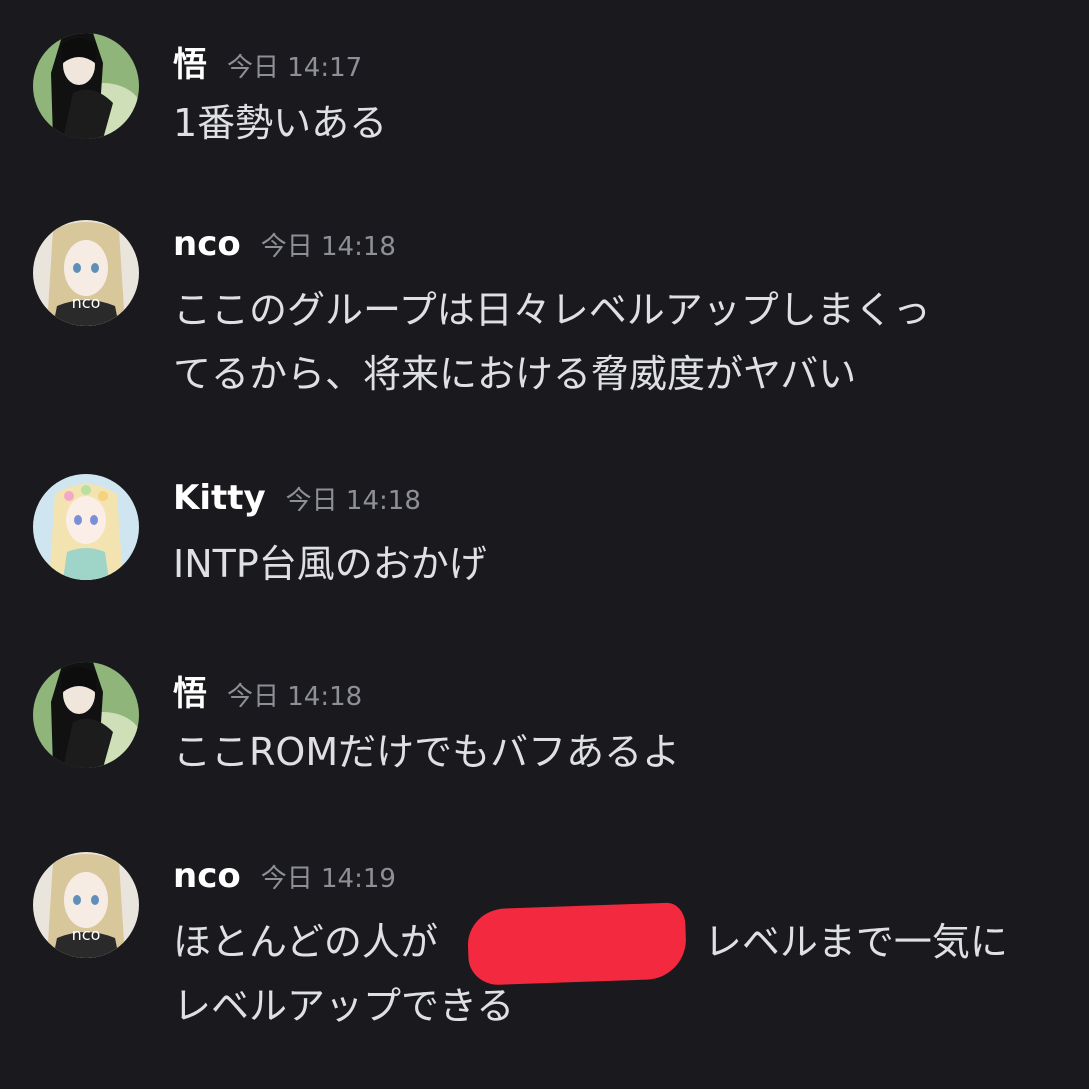 The width and height of the screenshot is (1089, 1089). Describe the element at coordinates (328, 879) in the screenshot. I see `timestamp: 今日 14:19` at that location.